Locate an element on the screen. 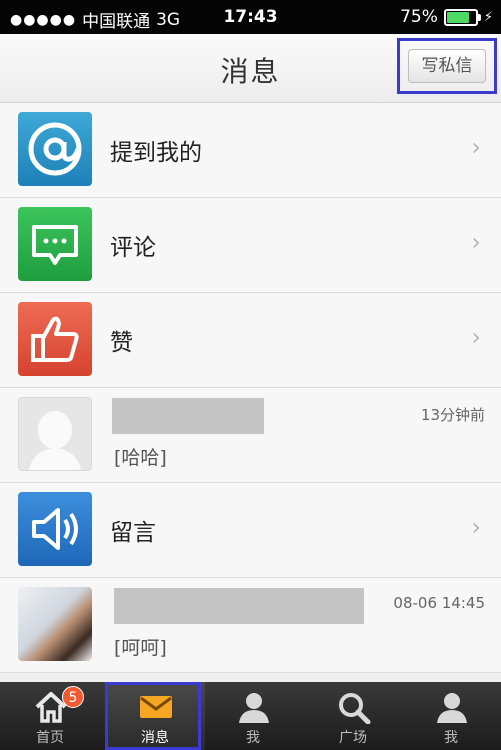 The height and width of the screenshot is (750, 501). tab-bar: 5 首页 消息 我 广场 我 is located at coordinates (250, 716).